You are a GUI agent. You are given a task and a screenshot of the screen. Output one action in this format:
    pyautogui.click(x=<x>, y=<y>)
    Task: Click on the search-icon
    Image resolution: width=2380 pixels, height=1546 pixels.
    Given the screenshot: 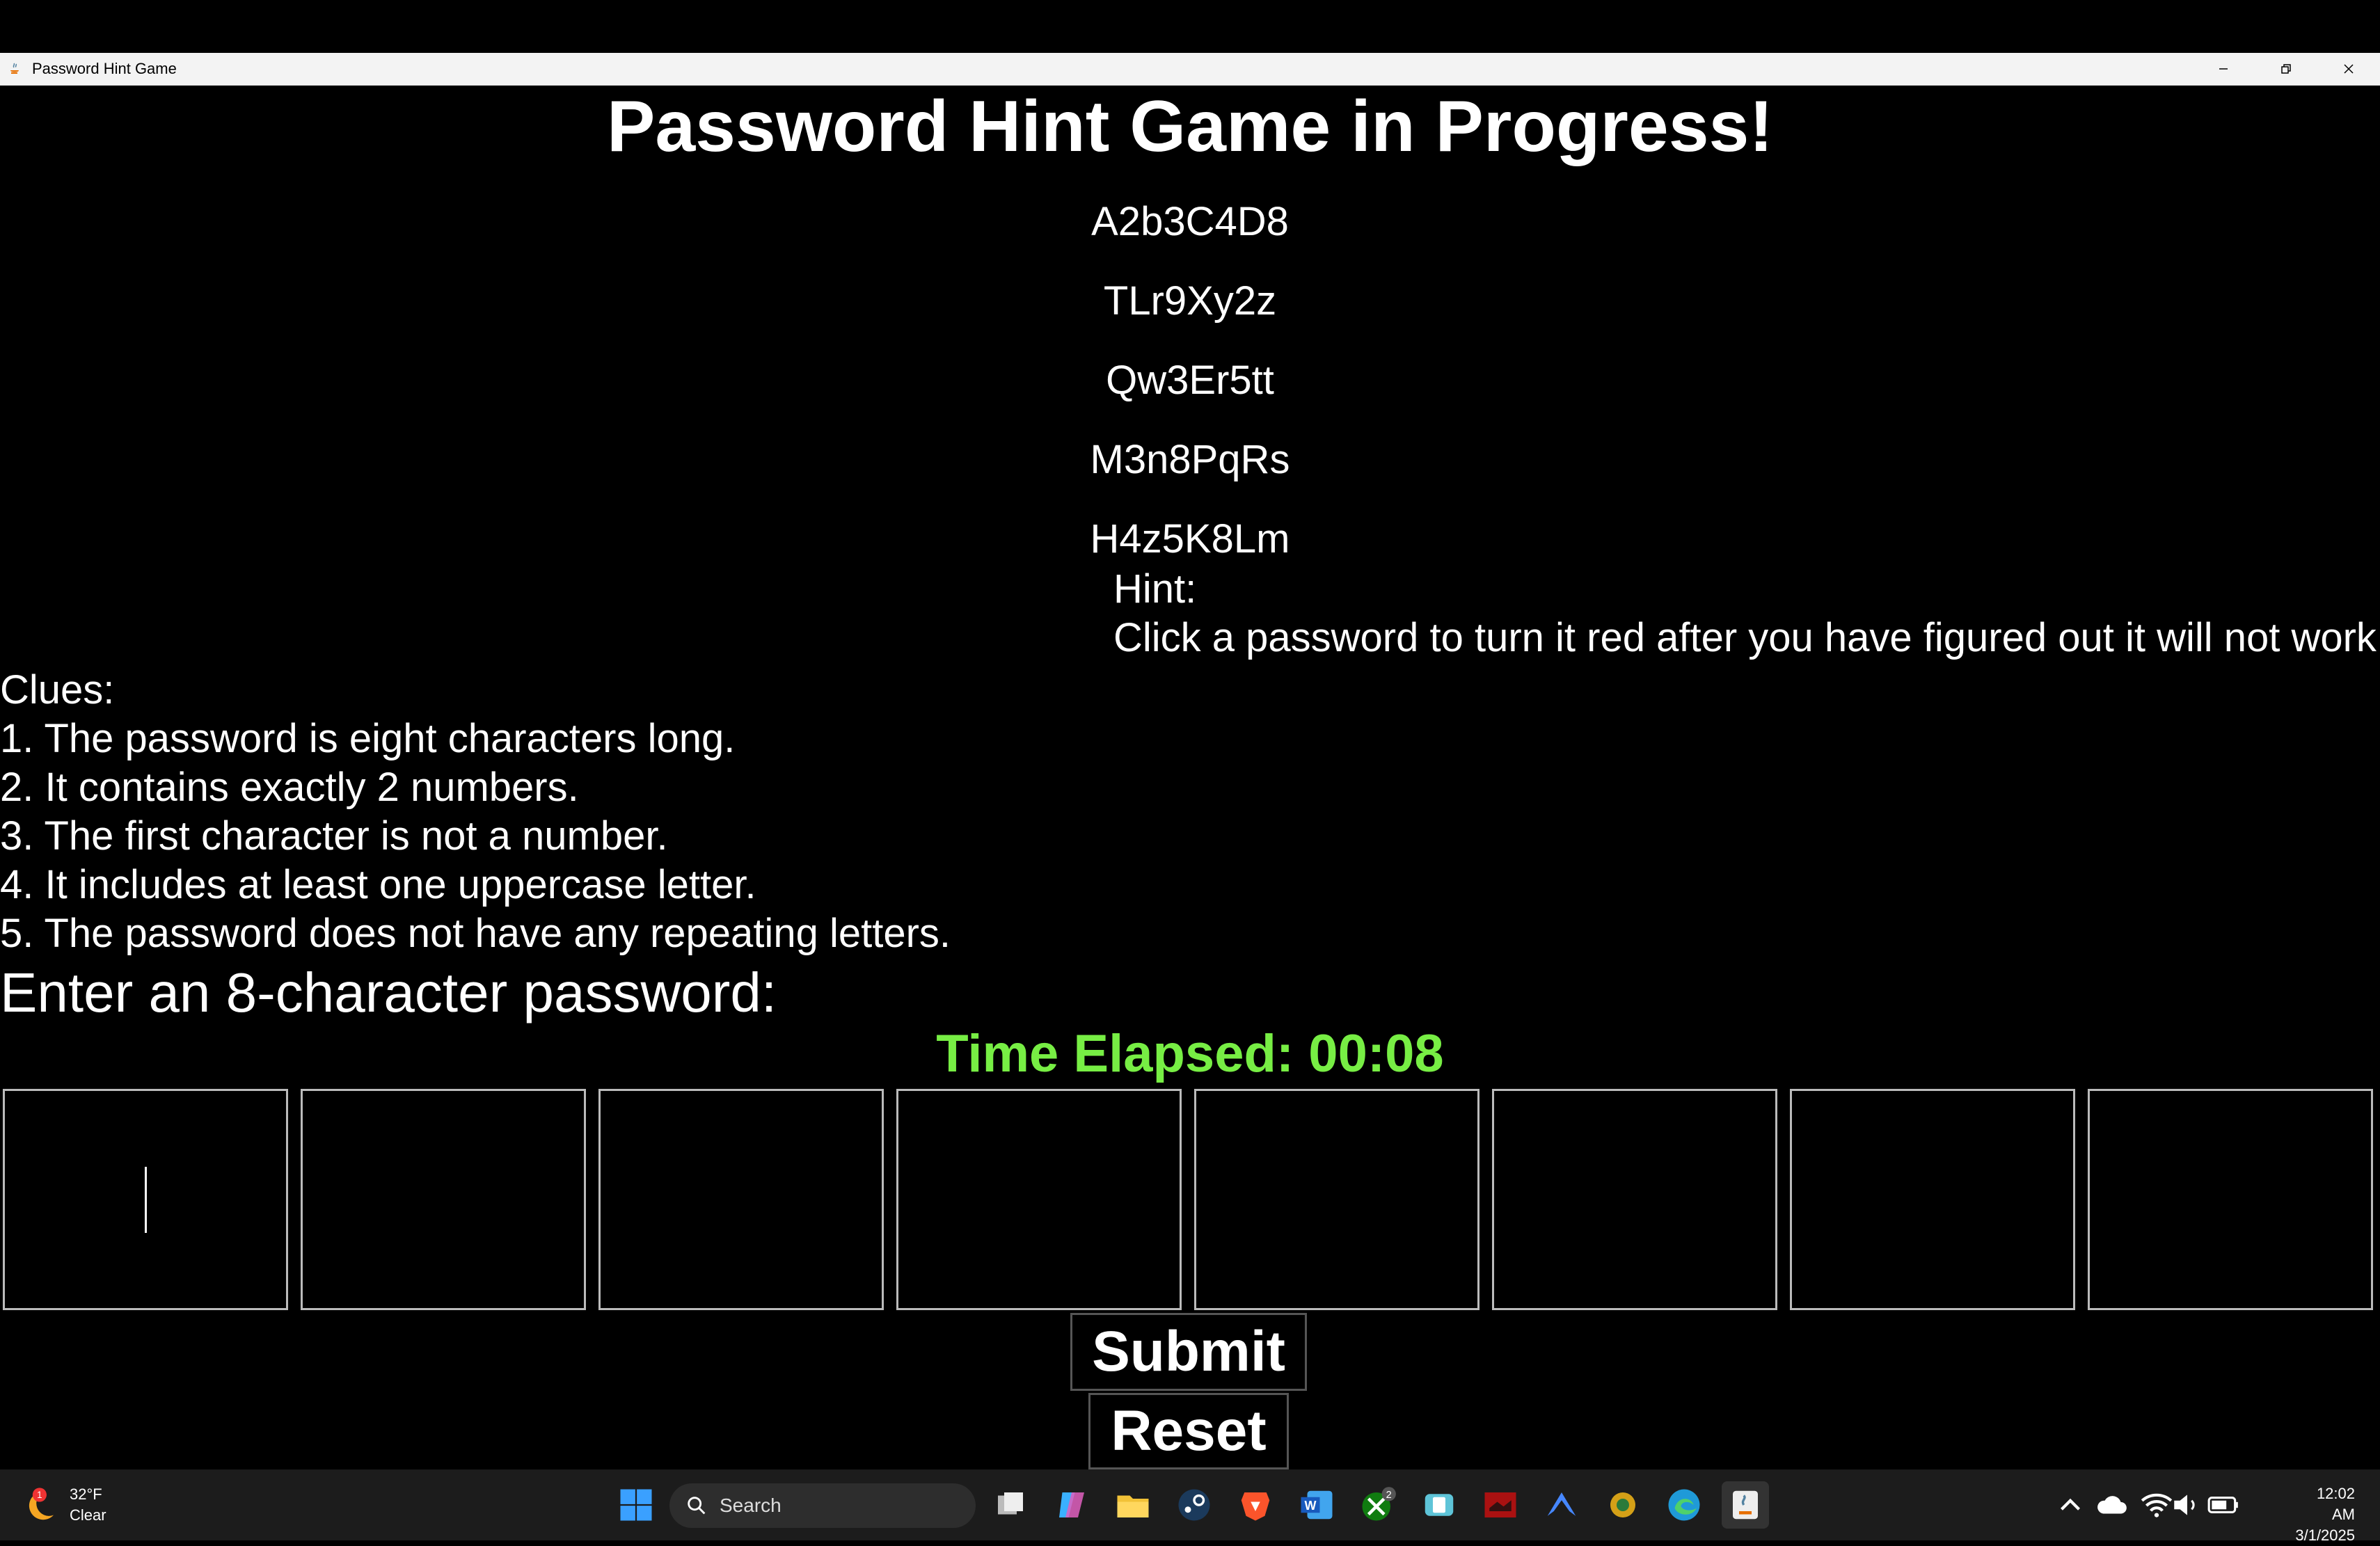 What is the action you would take?
    pyautogui.click(x=697, y=1506)
    